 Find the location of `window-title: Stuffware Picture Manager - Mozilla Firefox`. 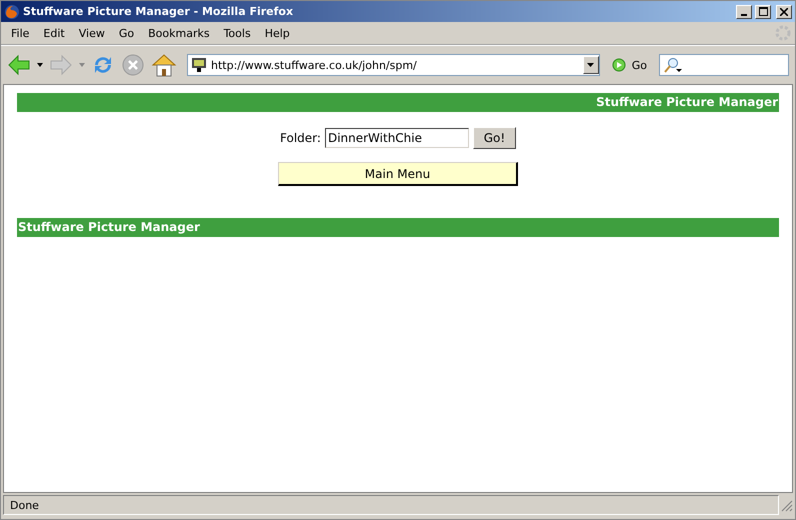

window-title: Stuffware Picture Manager - Mozilla Firefox is located at coordinates (158, 11).